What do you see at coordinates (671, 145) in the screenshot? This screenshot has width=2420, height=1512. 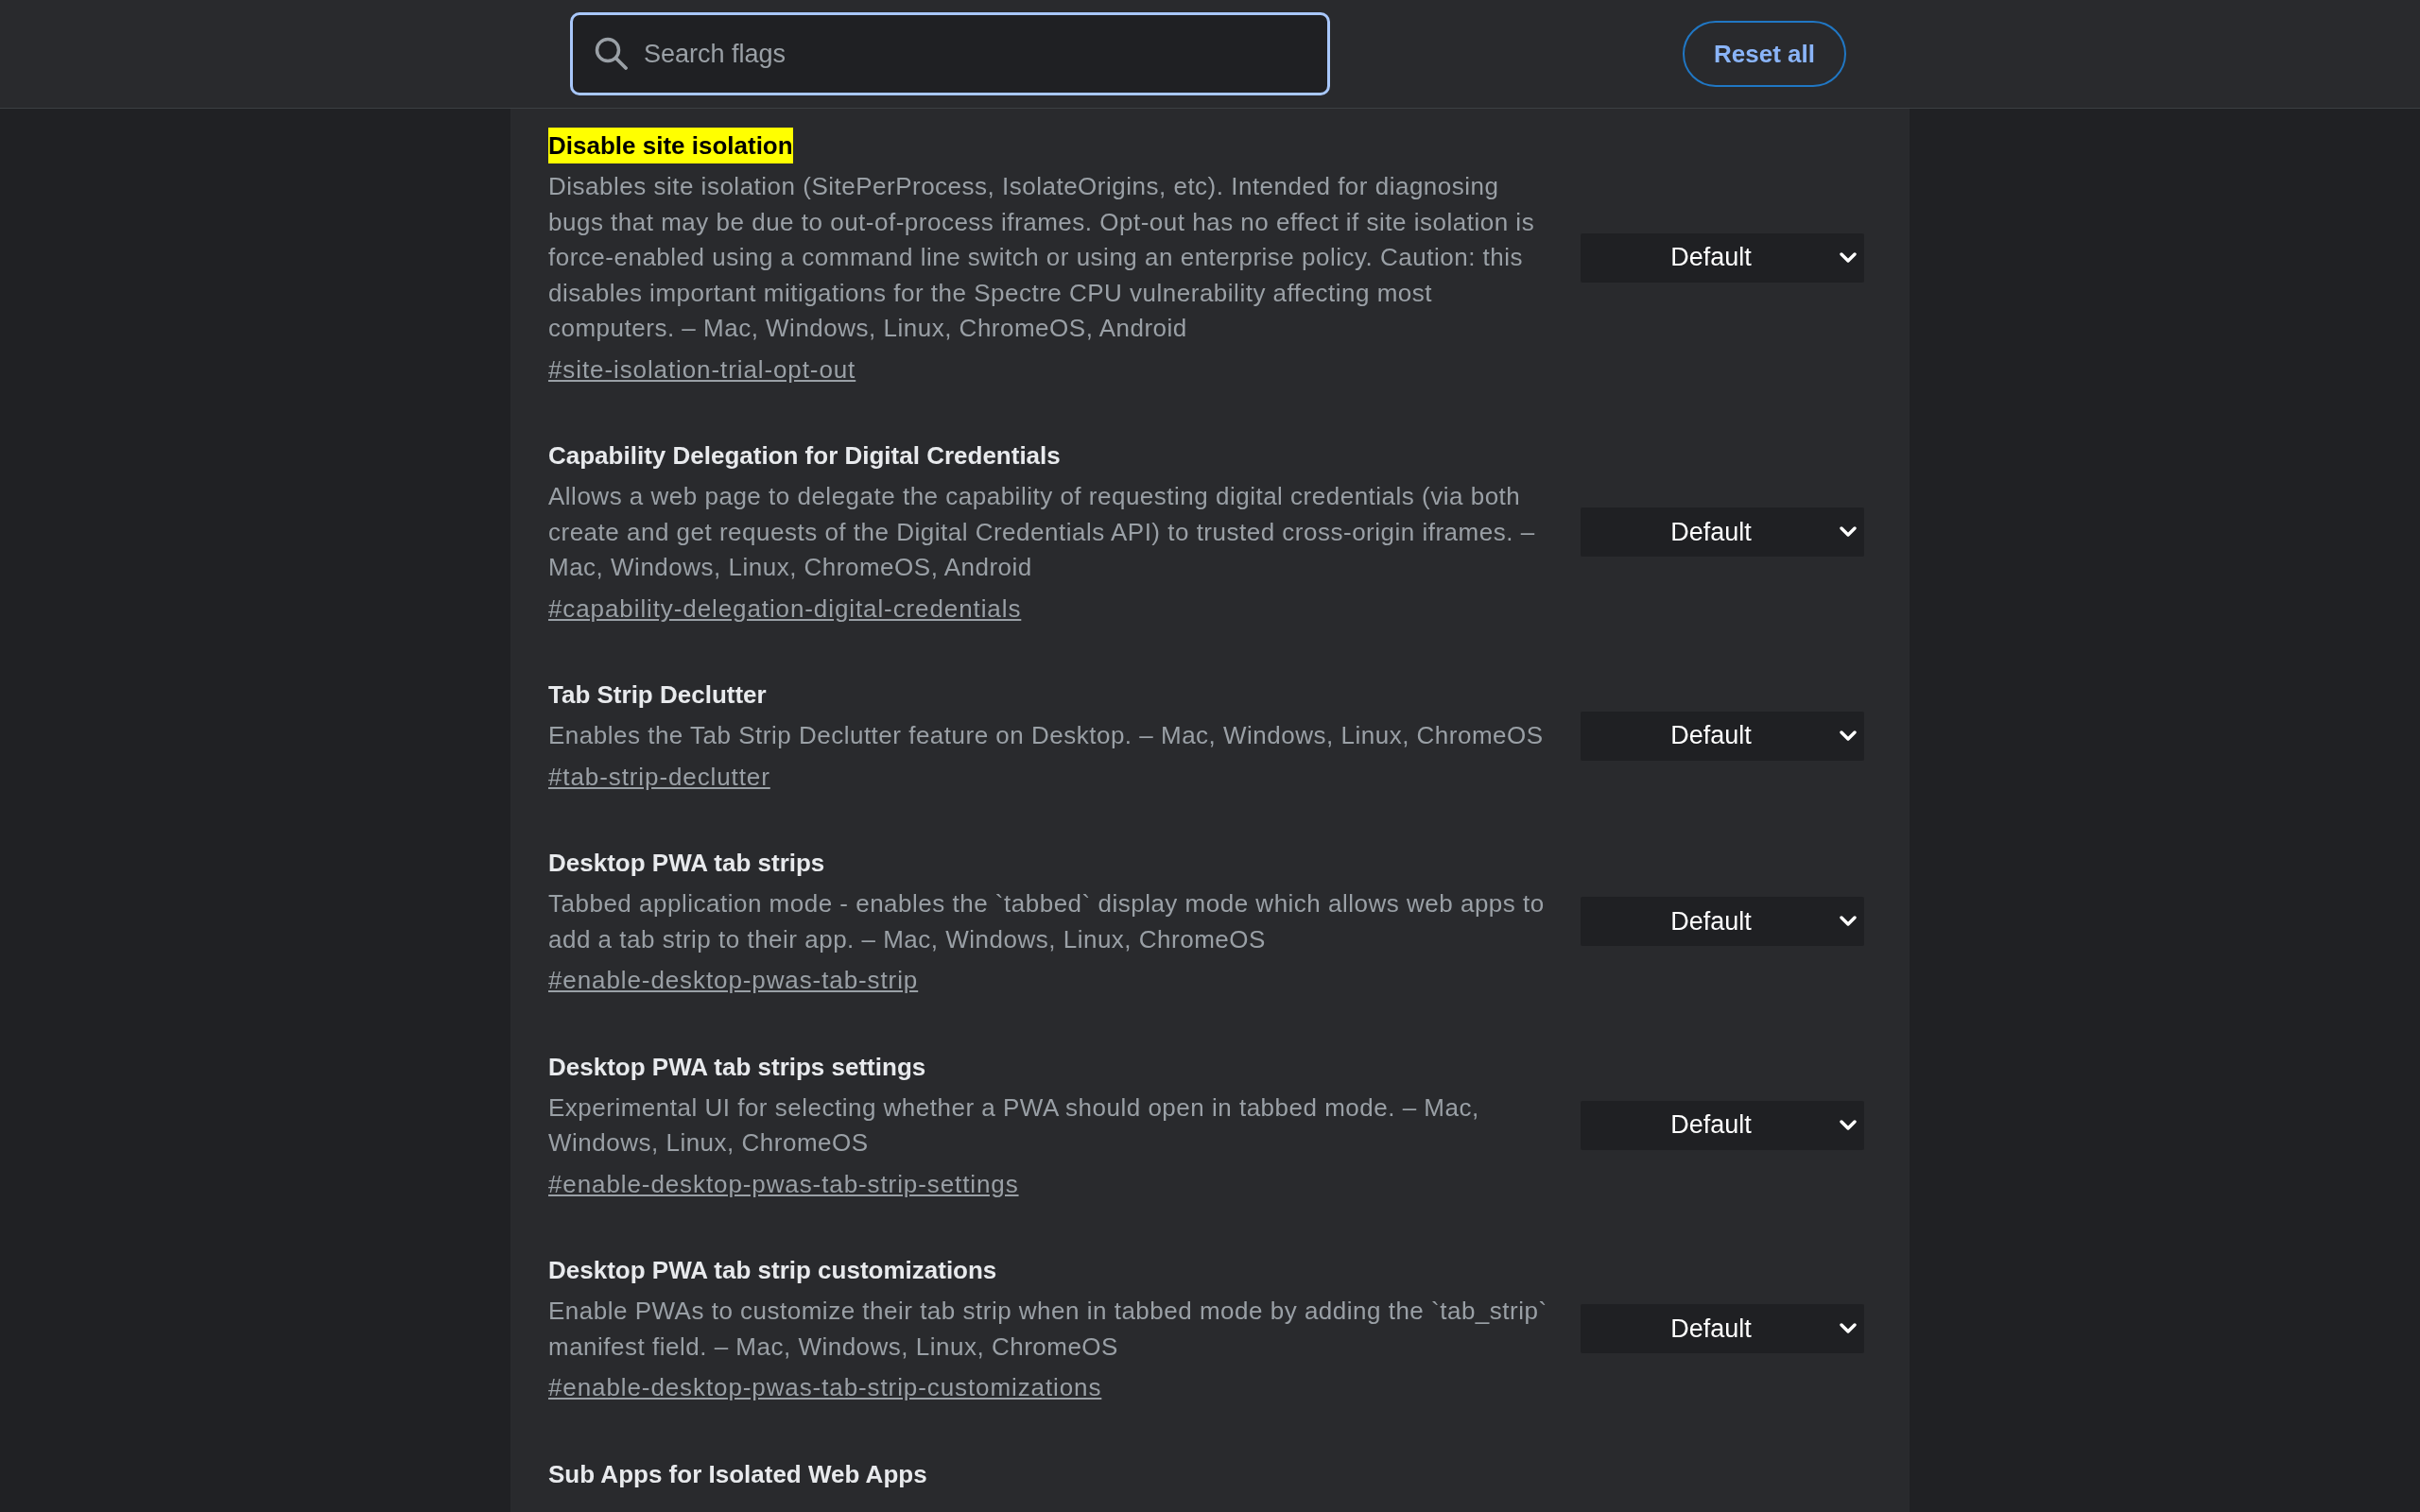 I see `flag-title: Disable site isolation` at bounding box center [671, 145].